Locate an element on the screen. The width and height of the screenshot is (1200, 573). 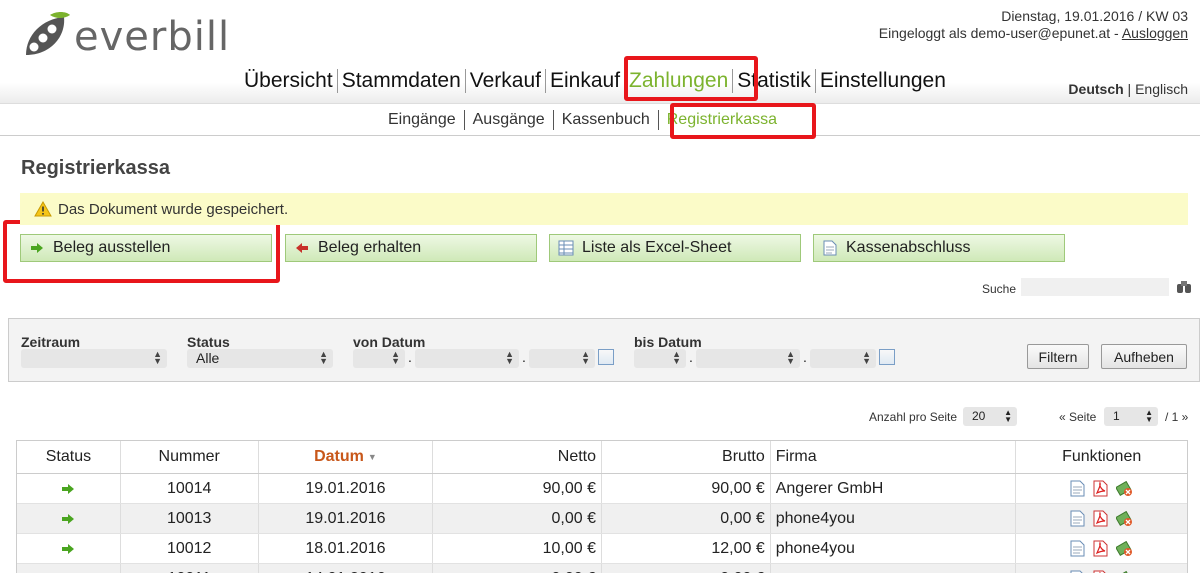
filter-button: Filtern is located at coordinates (1058, 356).